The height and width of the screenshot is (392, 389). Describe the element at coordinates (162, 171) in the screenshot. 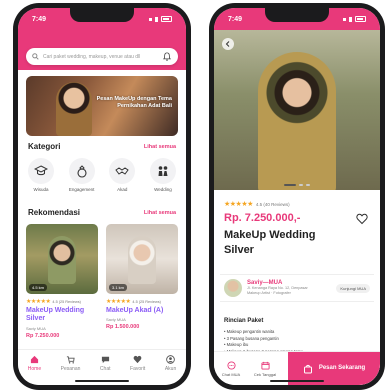

I see `couple-icon` at that location.